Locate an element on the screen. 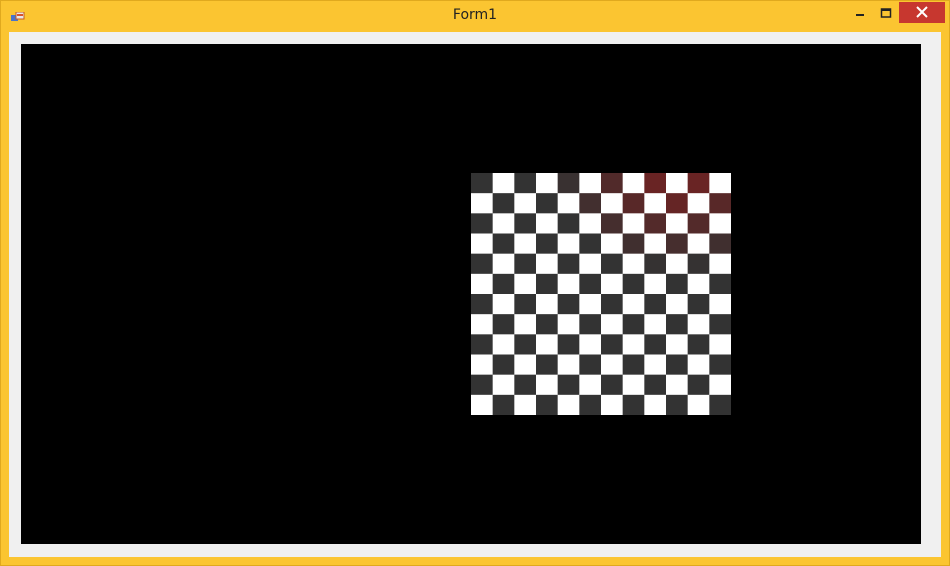 Image resolution: width=950 pixels, height=566 pixels. checkerboard is located at coordinates (601, 294).